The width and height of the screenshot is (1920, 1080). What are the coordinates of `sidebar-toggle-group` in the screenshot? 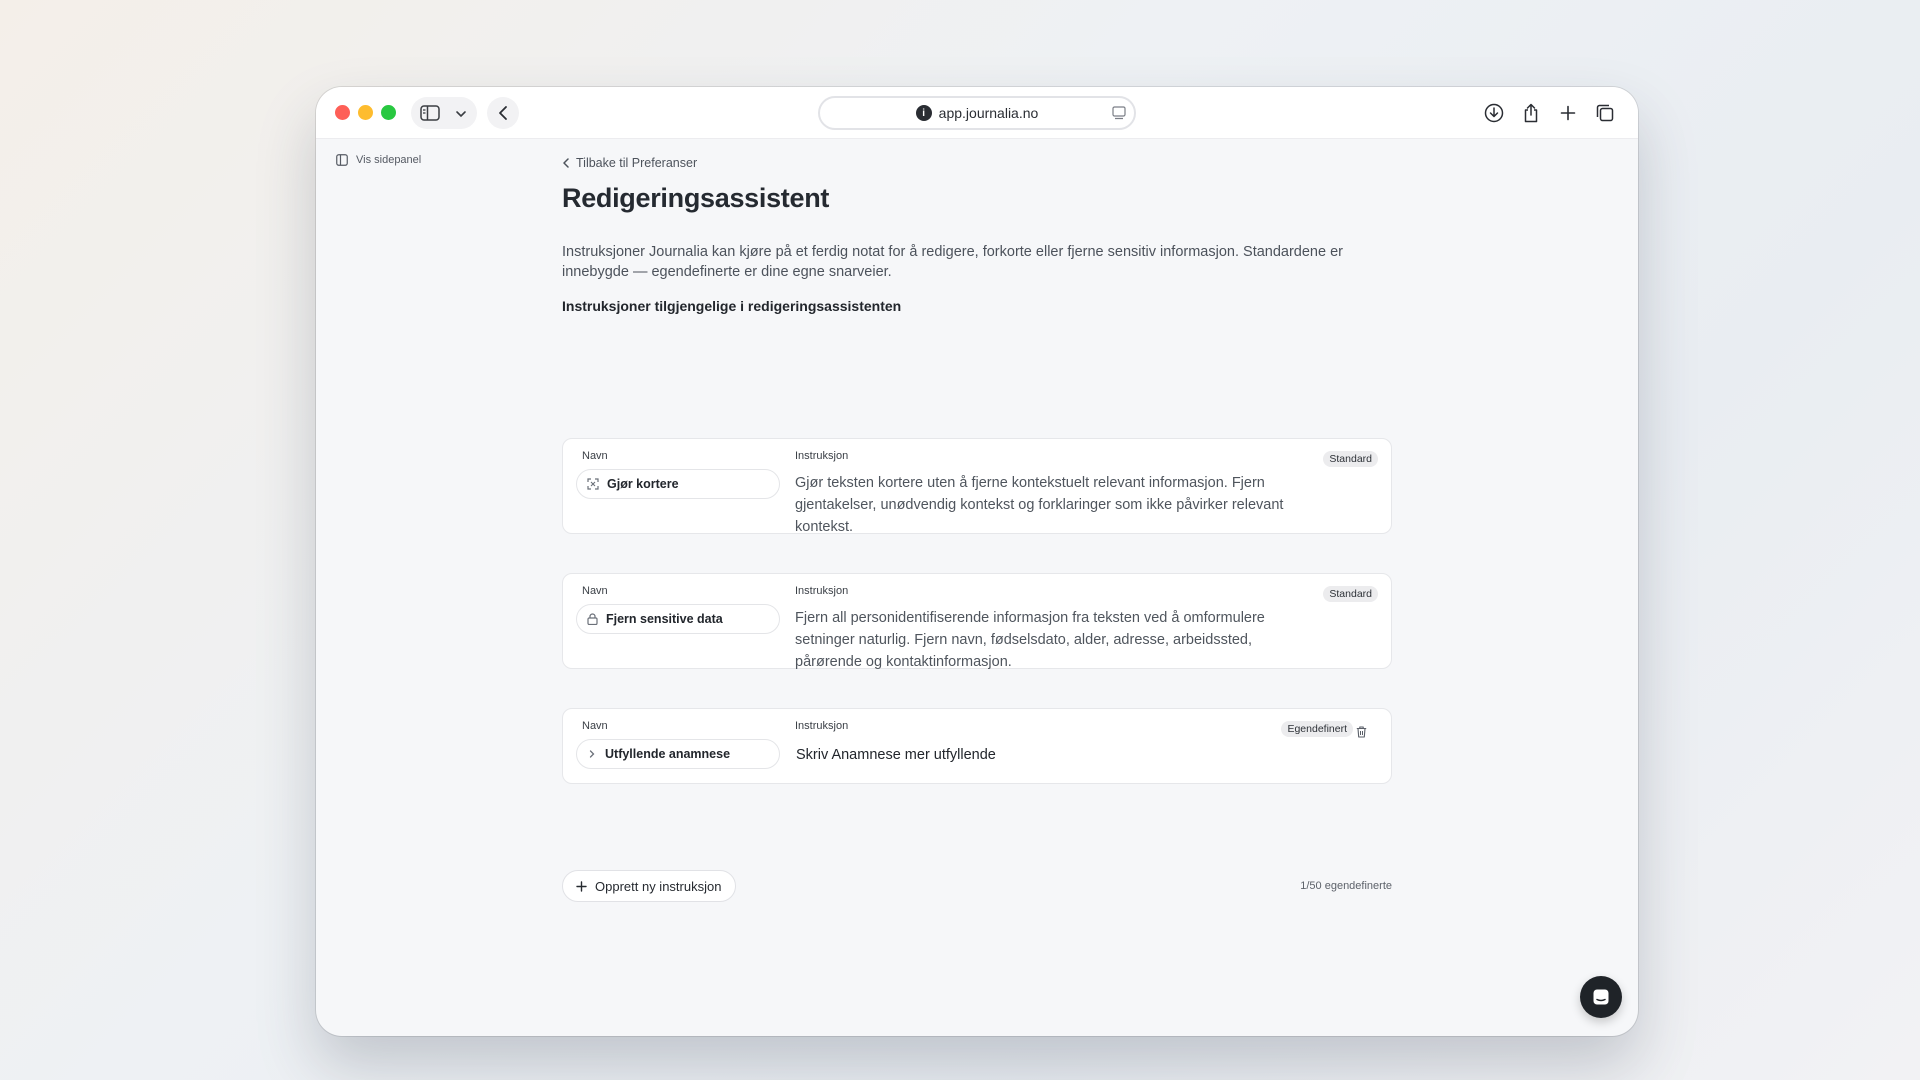 It's located at (444, 113).